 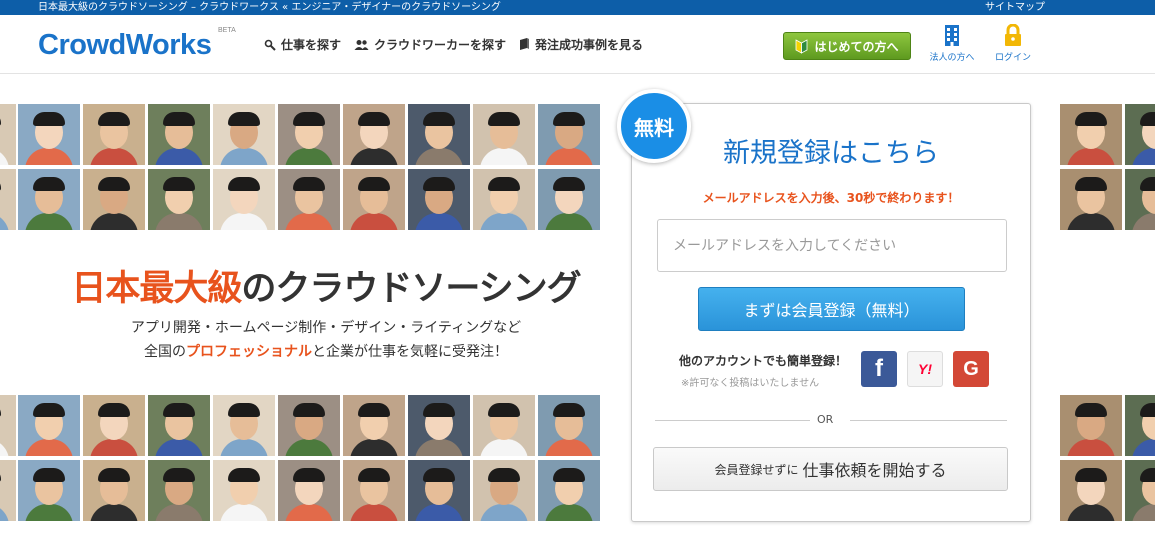 I want to click on lock-icon, so click(x=1013, y=35).